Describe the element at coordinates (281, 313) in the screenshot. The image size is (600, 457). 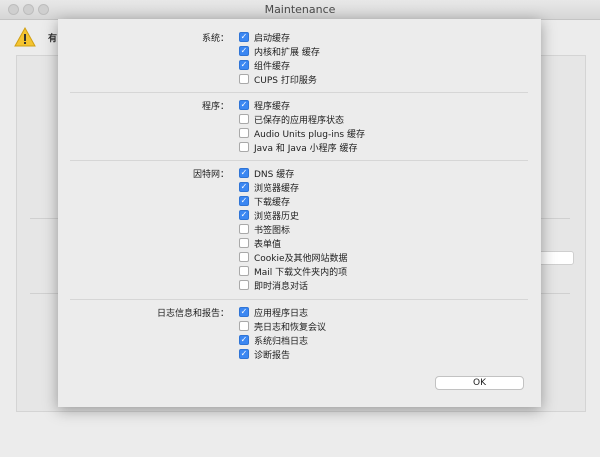
I see `option-label: 应用程序日志` at that location.